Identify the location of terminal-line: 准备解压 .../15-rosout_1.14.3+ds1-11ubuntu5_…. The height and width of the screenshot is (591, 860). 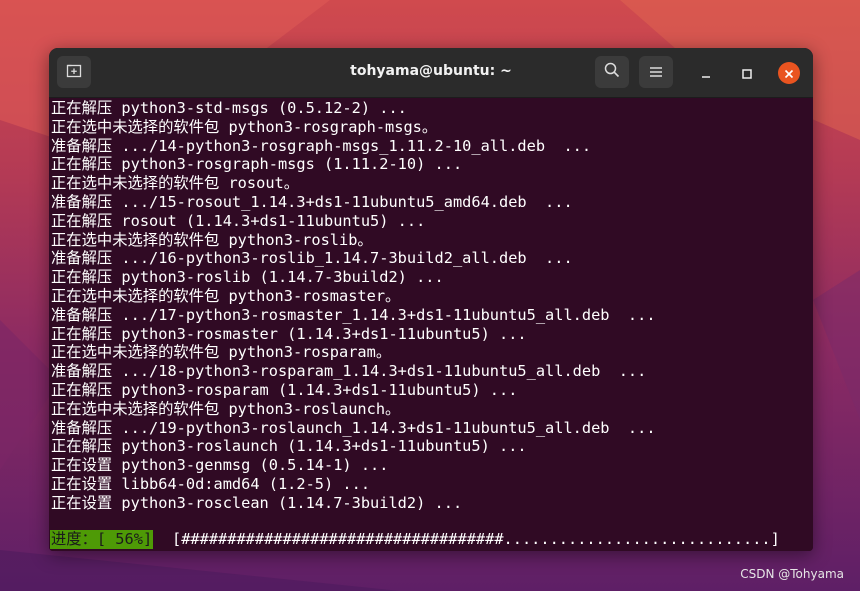
(312, 202).